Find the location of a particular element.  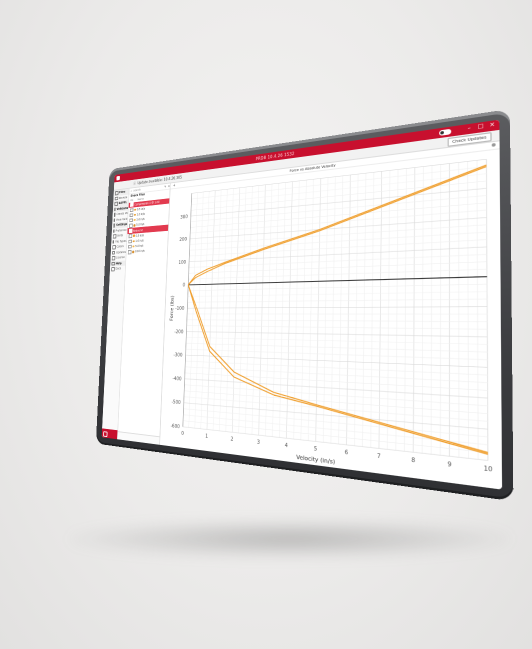

info-icon: ⓘ is located at coordinates (135, 183).